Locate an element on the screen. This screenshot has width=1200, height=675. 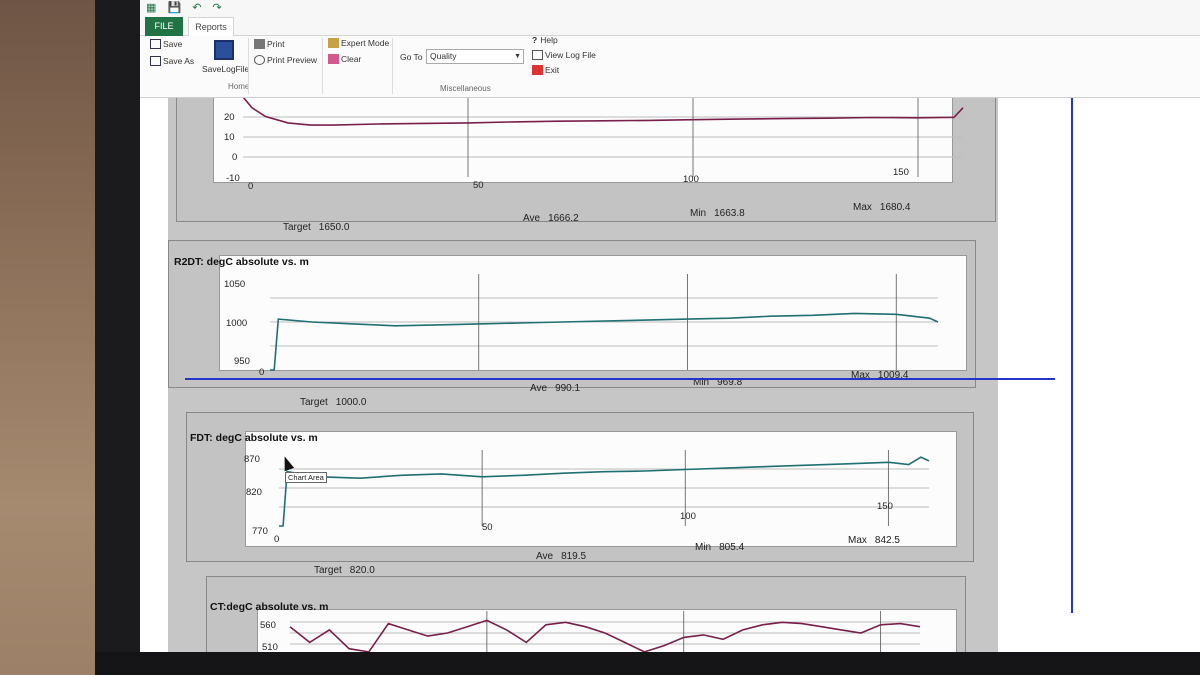
stat-average: Ave 819.5 is located at coordinates (561, 556).